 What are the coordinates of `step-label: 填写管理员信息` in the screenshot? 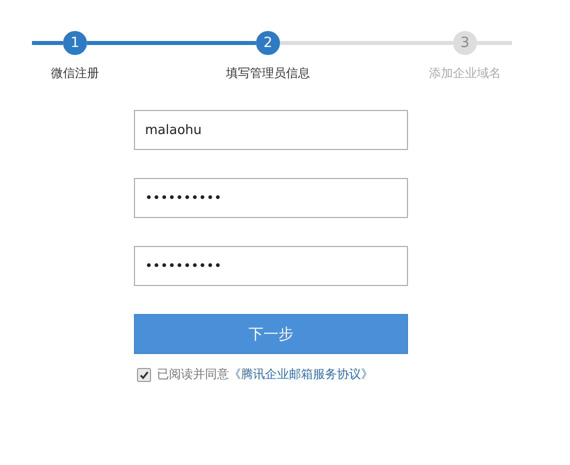 It's located at (268, 73).